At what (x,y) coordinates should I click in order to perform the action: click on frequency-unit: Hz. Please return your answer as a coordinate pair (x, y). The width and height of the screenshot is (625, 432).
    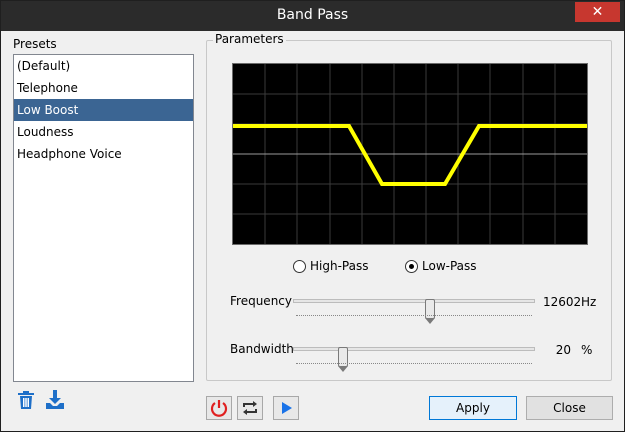
    Looking at the image, I should click on (589, 302).